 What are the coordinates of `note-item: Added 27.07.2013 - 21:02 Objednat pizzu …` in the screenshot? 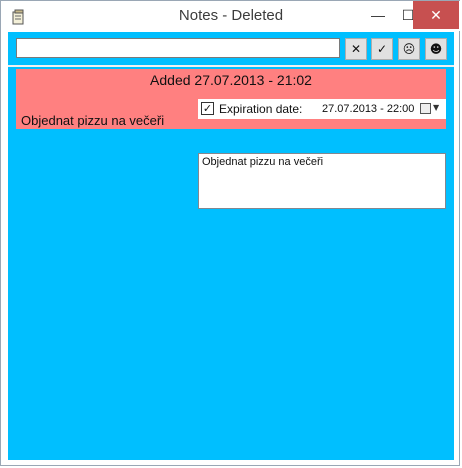 It's located at (231, 99).